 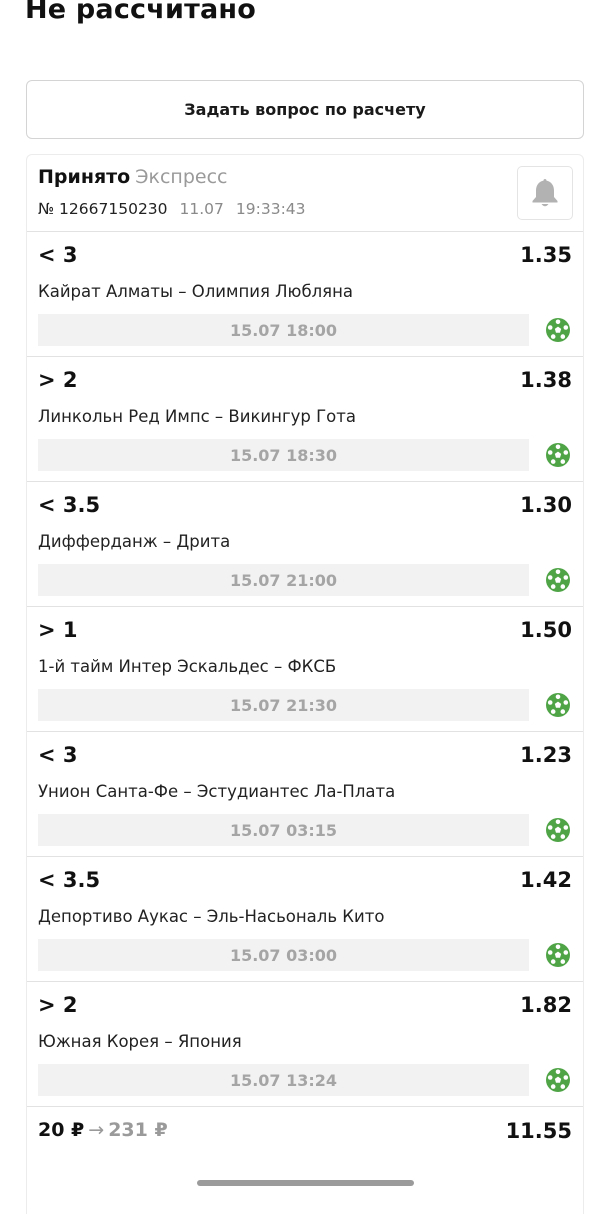 What do you see at coordinates (96, 1130) in the screenshot?
I see `arrow-right-icon: →` at bounding box center [96, 1130].